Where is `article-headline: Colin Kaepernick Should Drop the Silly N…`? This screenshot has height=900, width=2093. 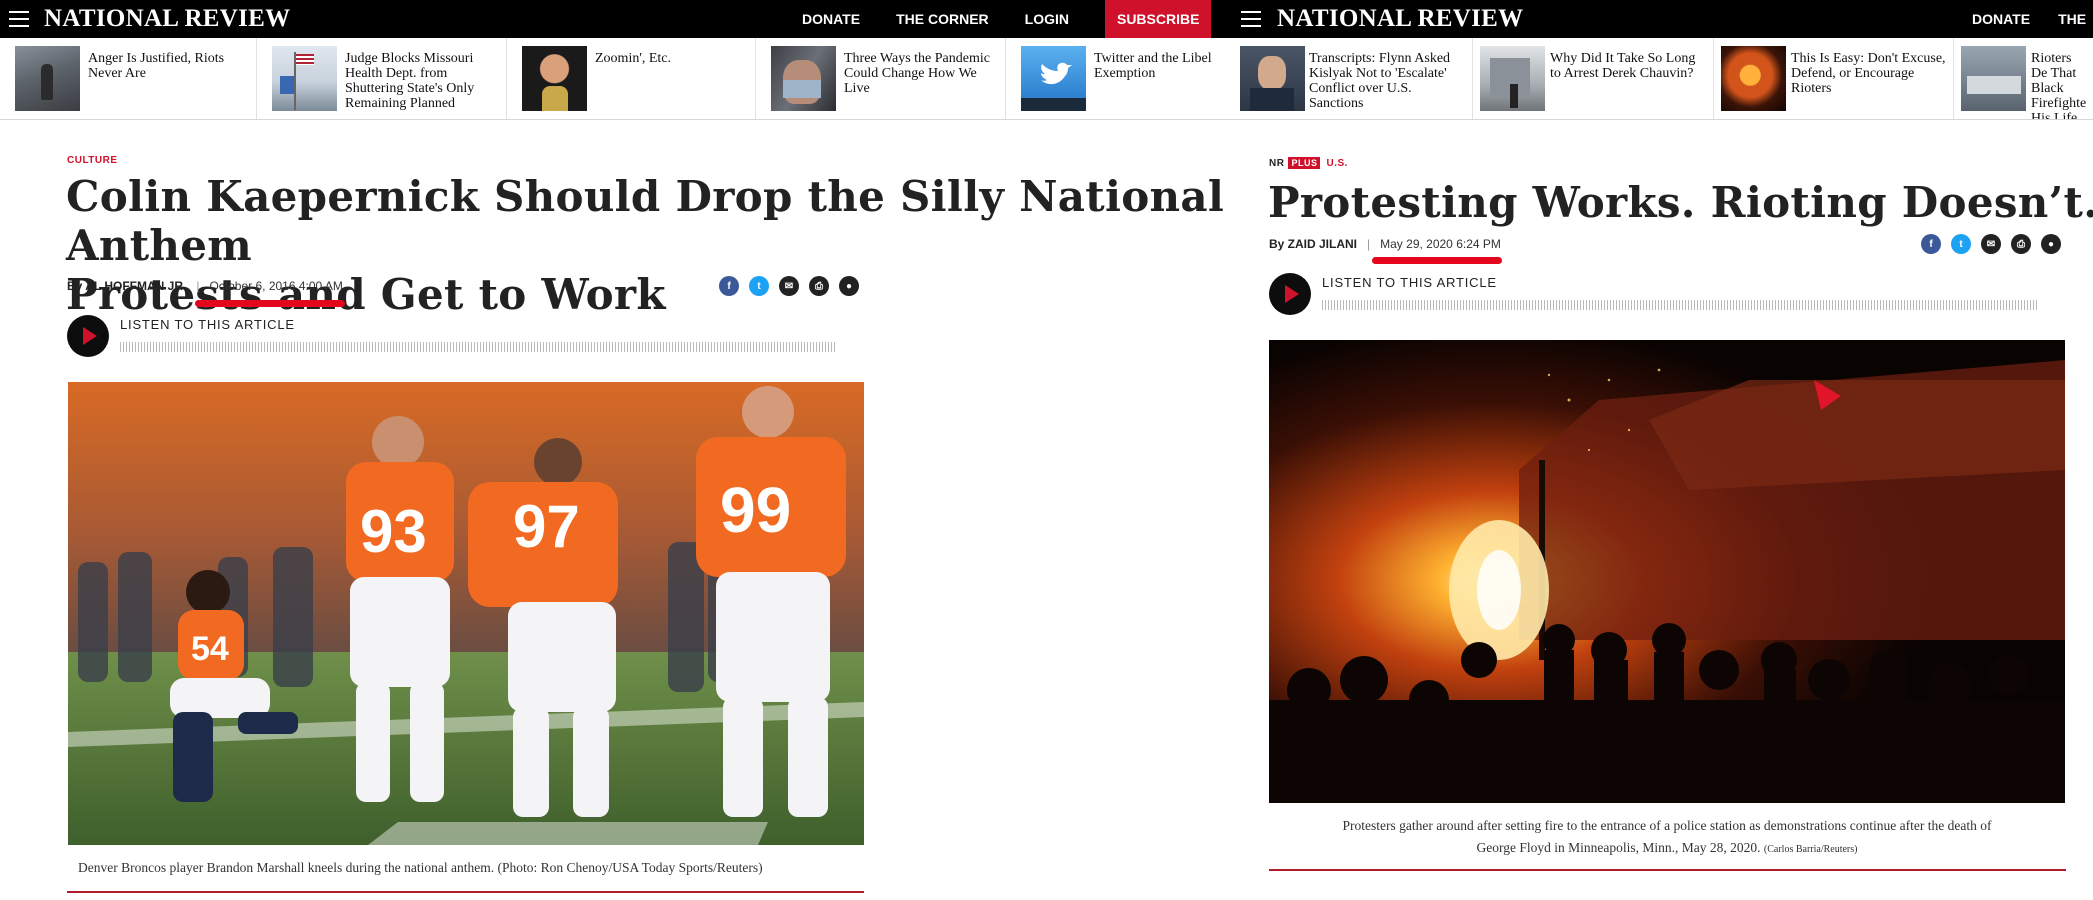
article-headline: Colin Kaepernick Should Drop the Silly N… is located at coordinates (646, 245).